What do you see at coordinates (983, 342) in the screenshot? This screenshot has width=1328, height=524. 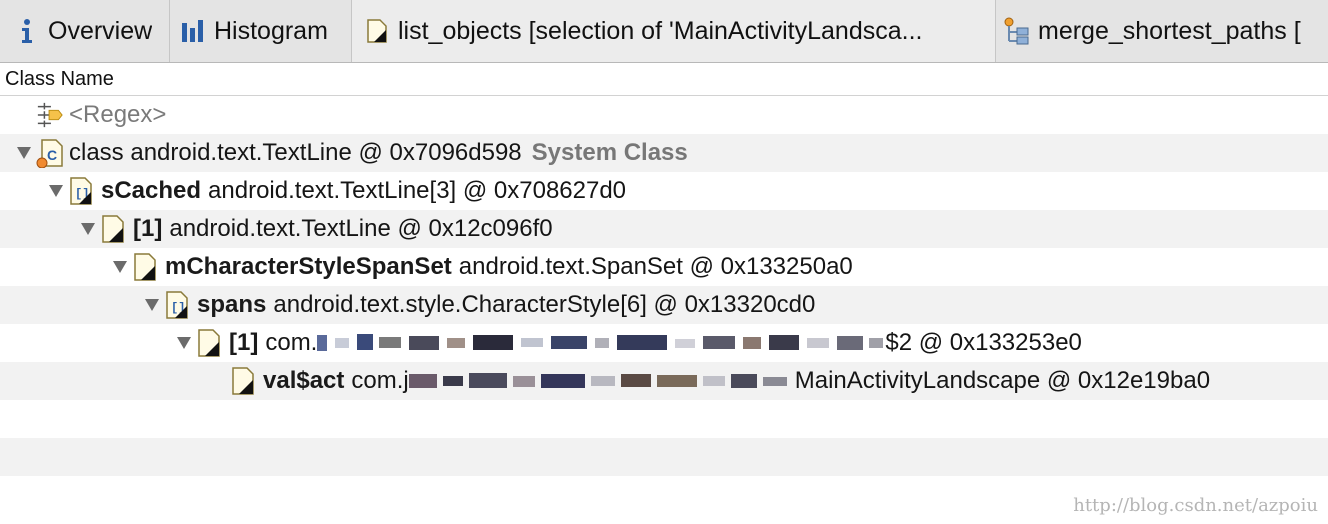 I see `tree-row-text-end: $2 @ 0x133253e0` at bounding box center [983, 342].